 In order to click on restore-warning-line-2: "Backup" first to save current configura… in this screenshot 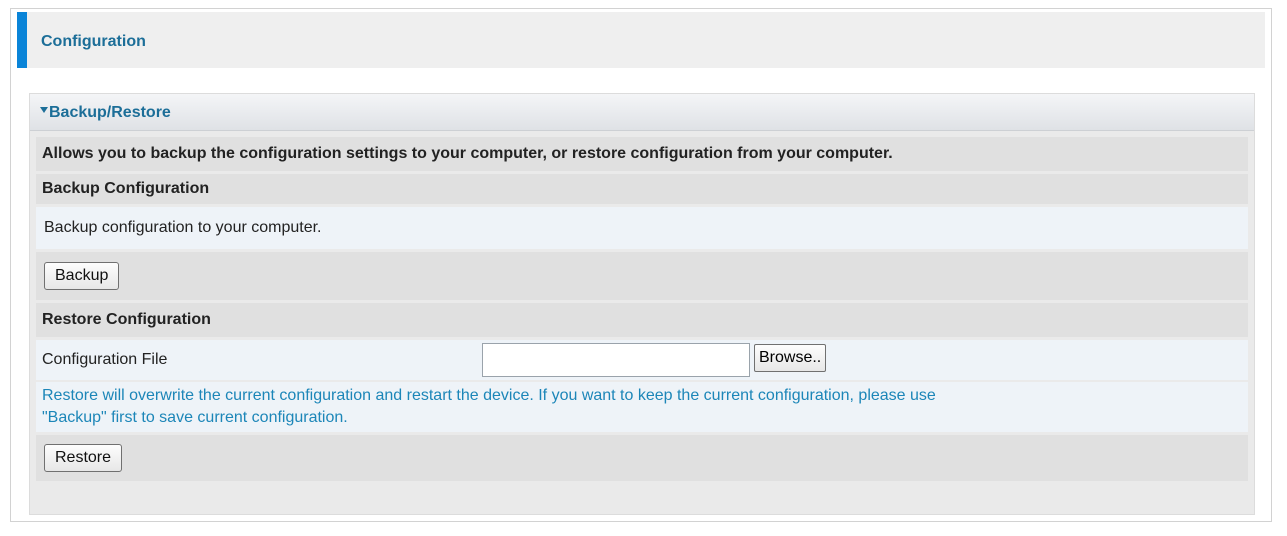, I will do `click(195, 417)`.